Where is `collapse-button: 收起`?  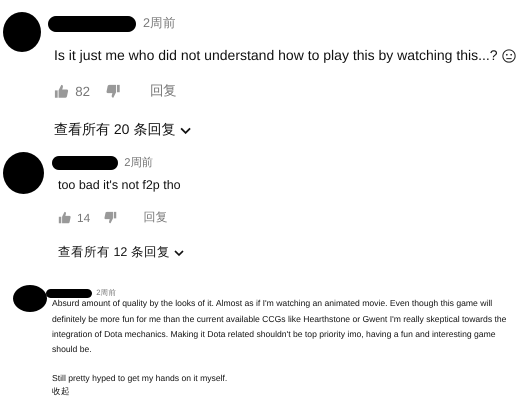 collapse-button: 收起 is located at coordinates (61, 392).